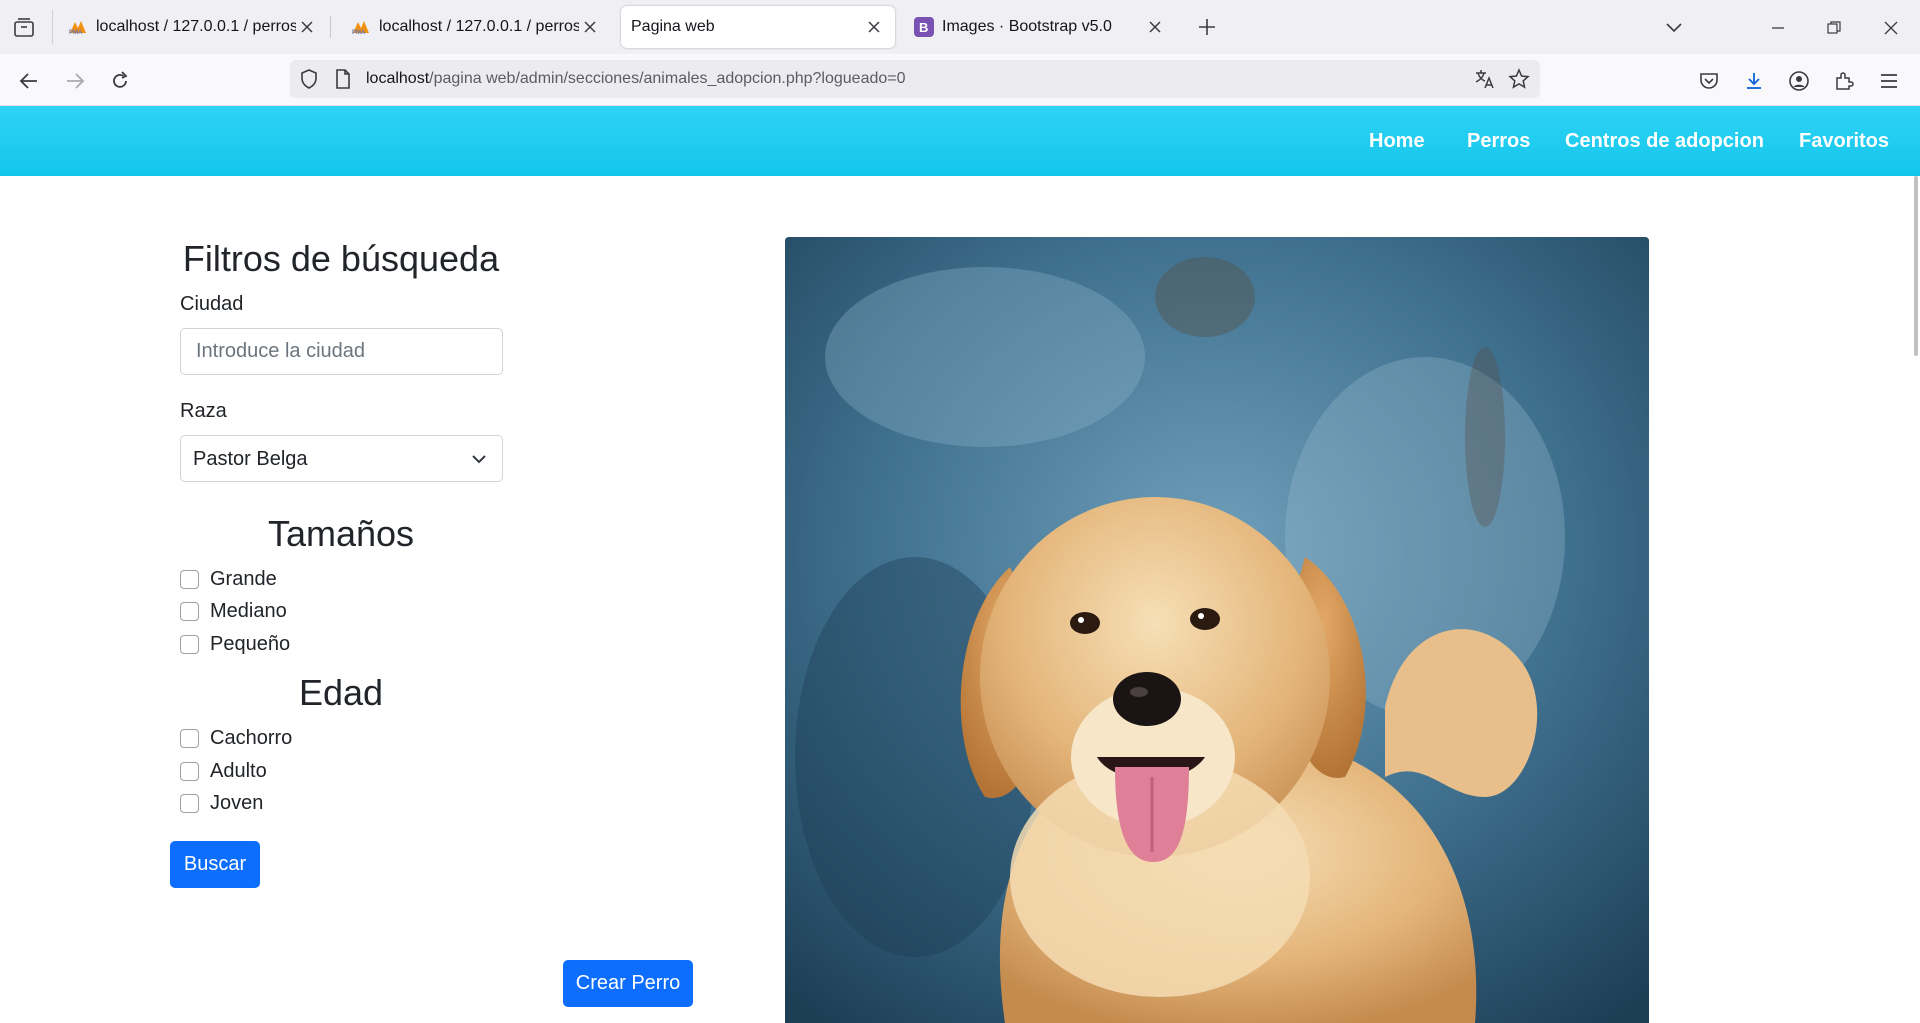 The image size is (1920, 1023). Describe the element at coordinates (758, 27) in the screenshot. I see `browser-tab-active: Pagina web` at that location.